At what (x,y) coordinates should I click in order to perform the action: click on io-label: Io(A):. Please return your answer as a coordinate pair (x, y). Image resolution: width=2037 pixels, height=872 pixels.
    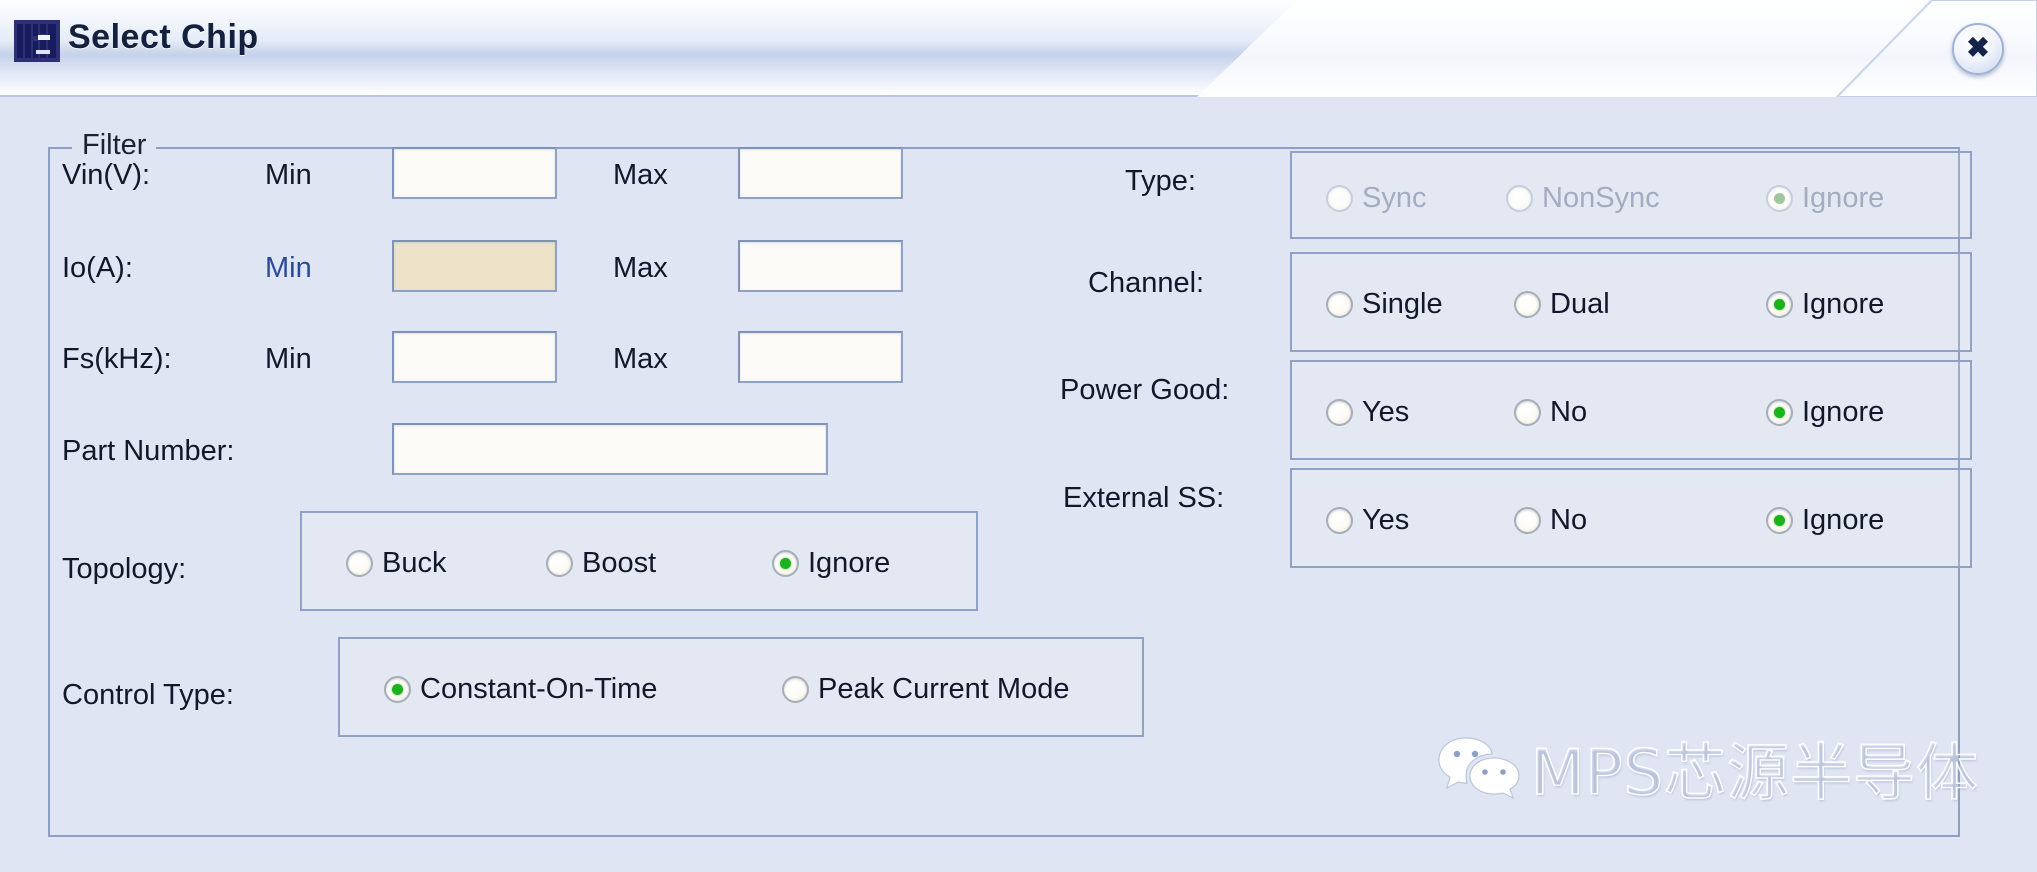
    Looking at the image, I should click on (97, 268).